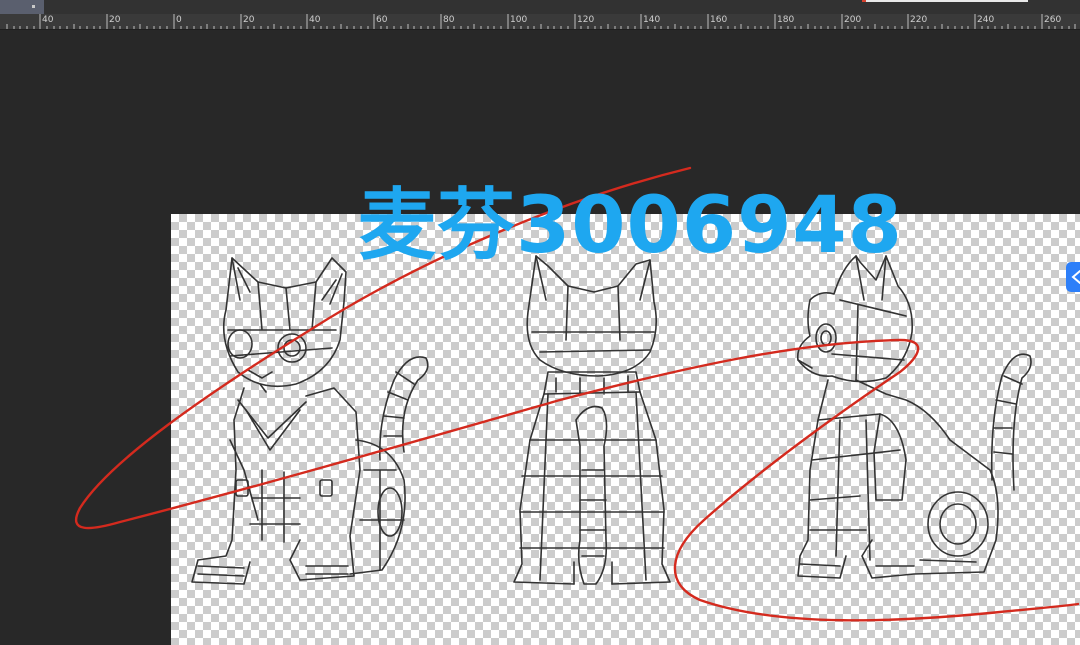 The image size is (1080, 645). What do you see at coordinates (592, 420) in the screenshot?
I see `robot-cat-back` at bounding box center [592, 420].